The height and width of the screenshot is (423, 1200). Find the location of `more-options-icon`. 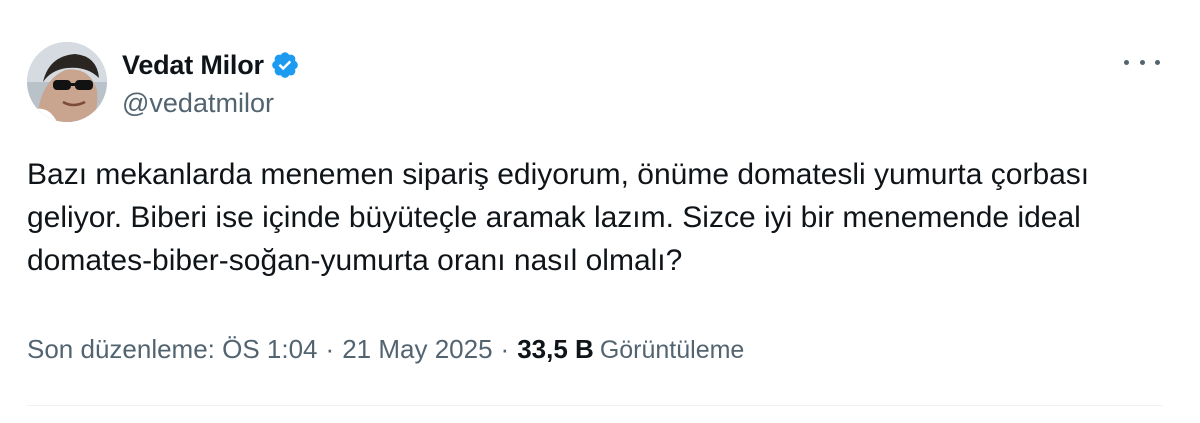

more-options-icon is located at coordinates (1142, 62).